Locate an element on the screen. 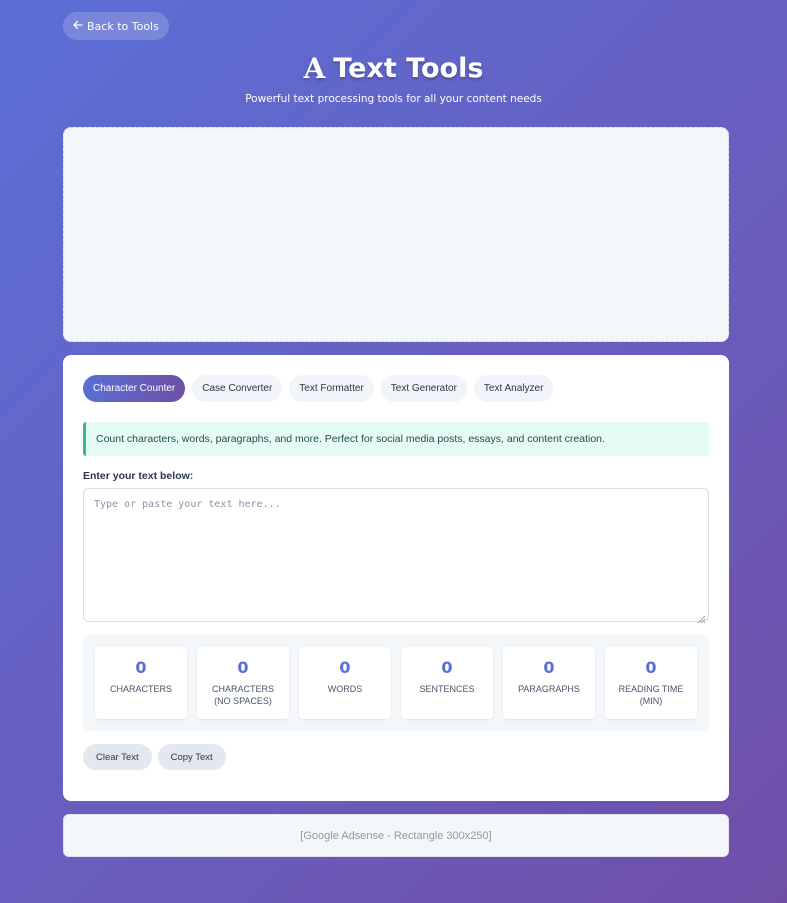 The height and width of the screenshot is (903, 787). ad-banner-bottom: [Google Adsense - Rectangle 300x250] is located at coordinates (396, 835).